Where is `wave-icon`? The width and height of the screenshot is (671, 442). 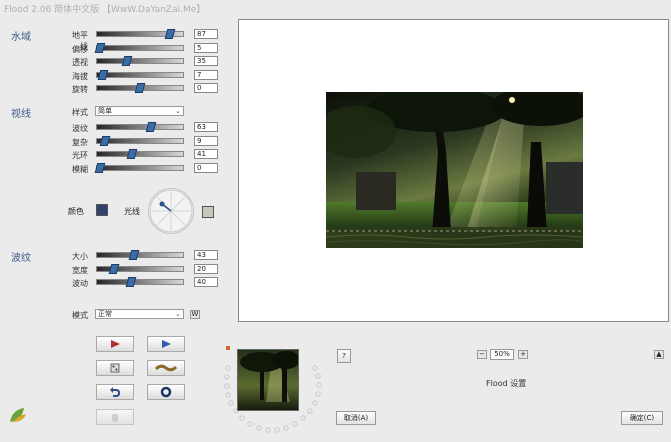
wave-icon is located at coordinates (166, 368).